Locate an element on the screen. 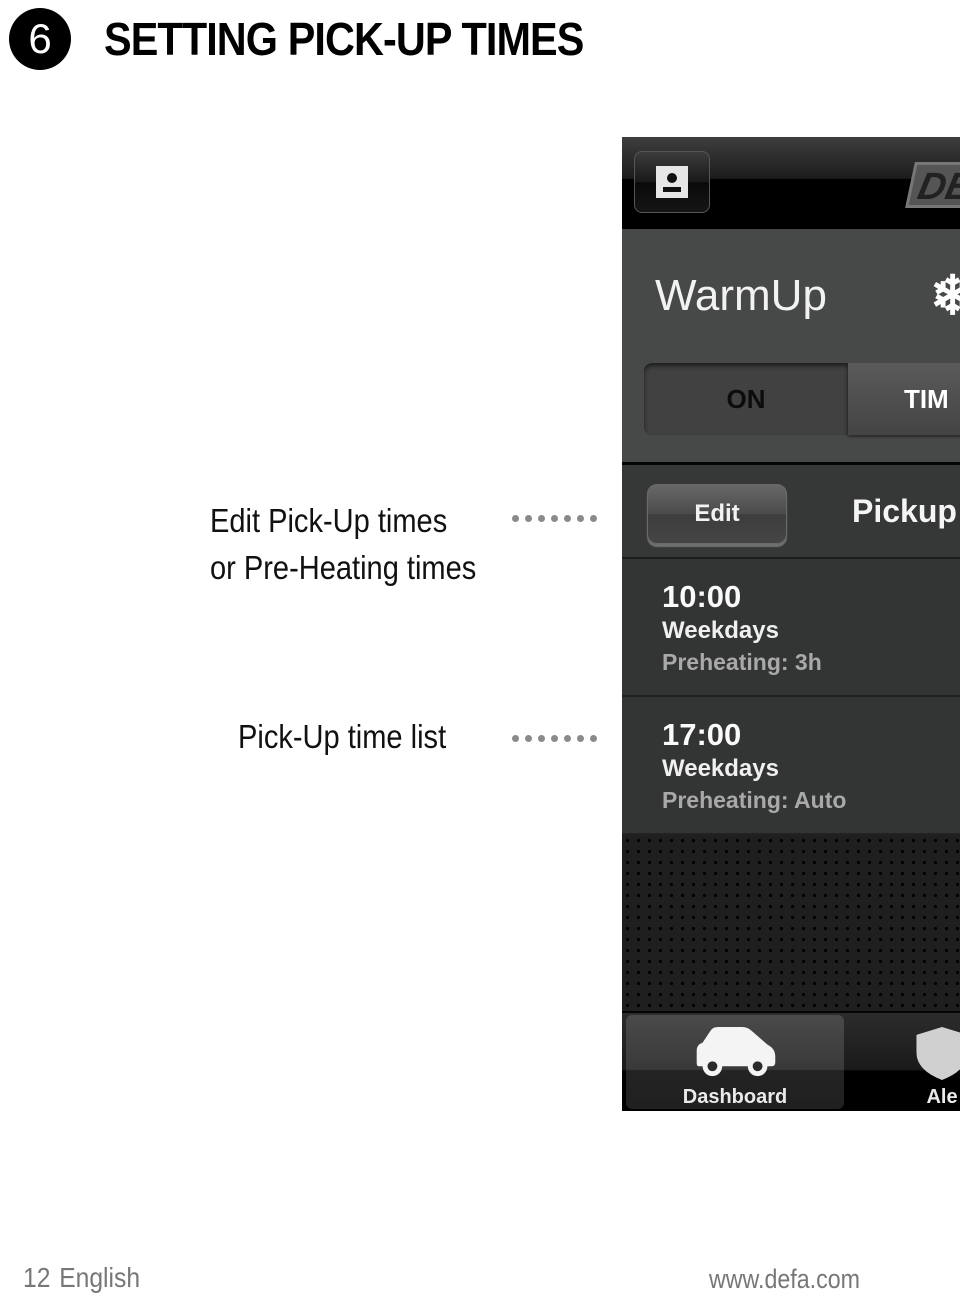 The image size is (960, 1305). pickup-list-header: Edit Pickup is located at coordinates (791, 512).